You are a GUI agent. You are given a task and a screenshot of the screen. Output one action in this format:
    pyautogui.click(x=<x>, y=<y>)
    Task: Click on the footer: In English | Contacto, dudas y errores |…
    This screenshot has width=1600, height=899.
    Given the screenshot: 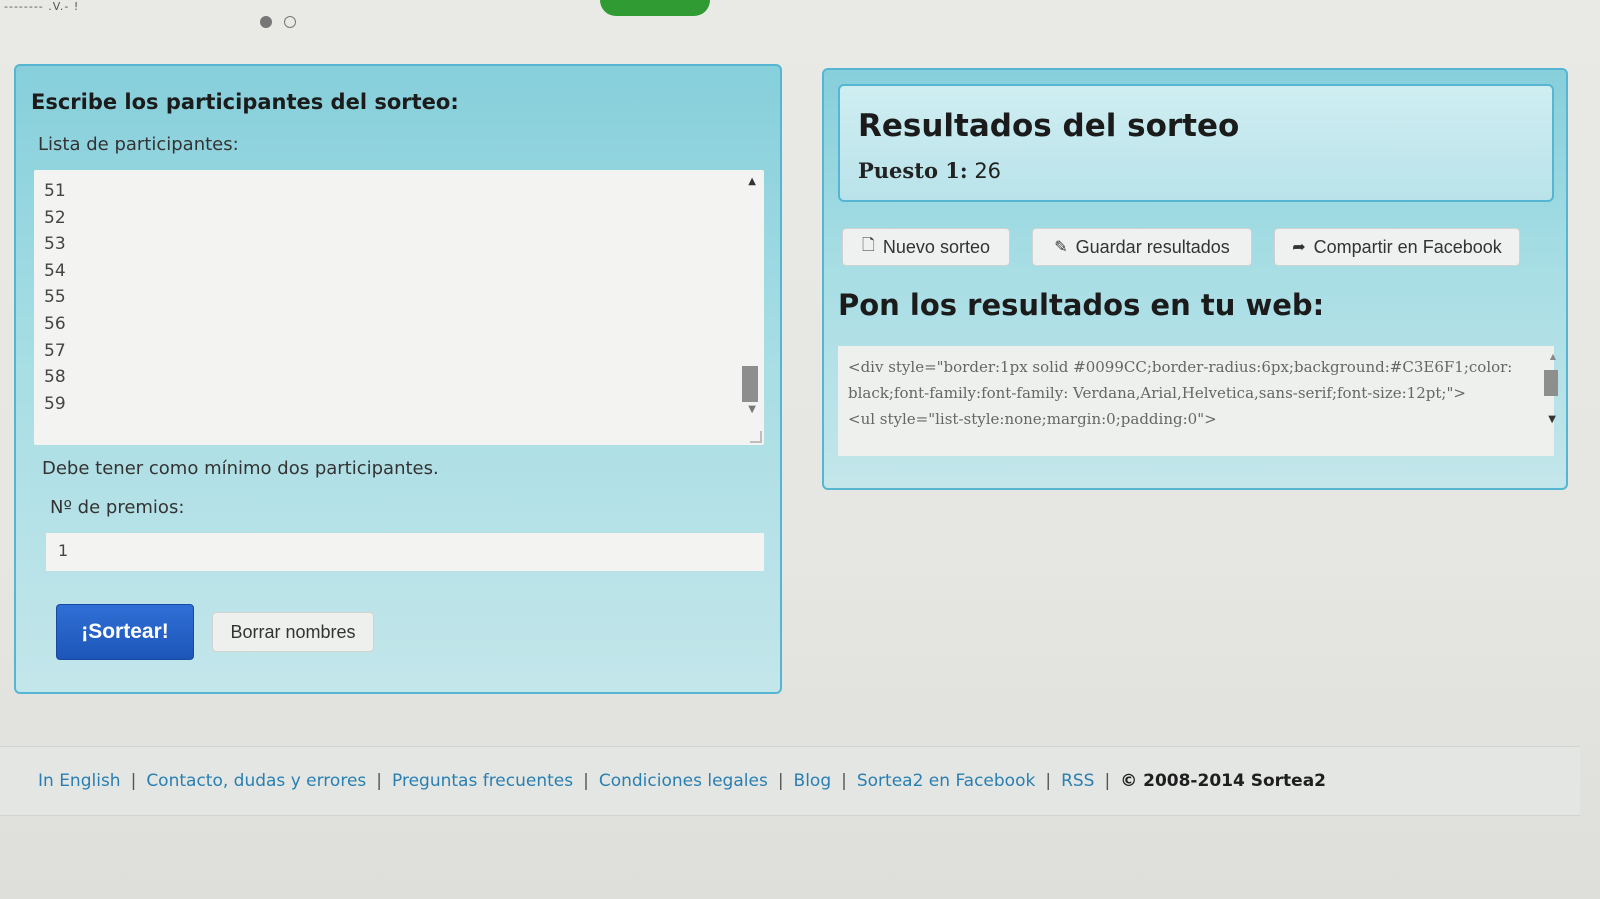 What is the action you would take?
    pyautogui.click(x=790, y=781)
    